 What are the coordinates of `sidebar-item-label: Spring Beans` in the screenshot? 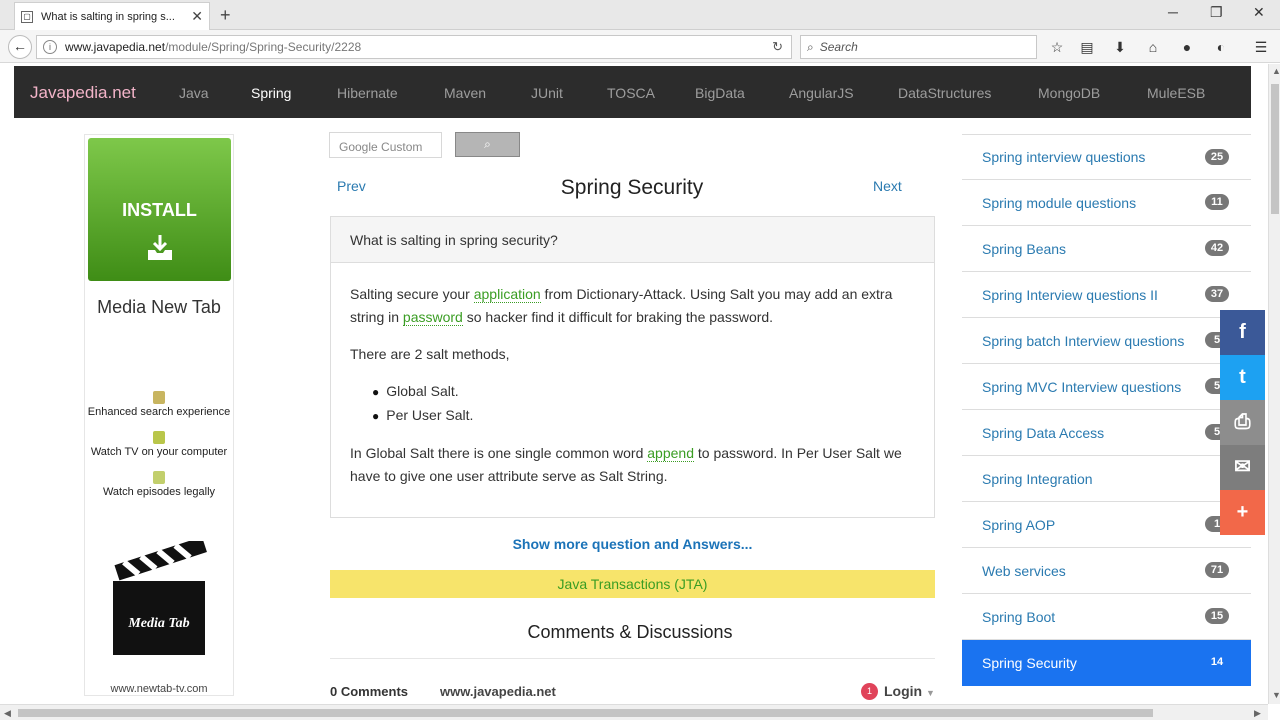 It's located at (1024, 248).